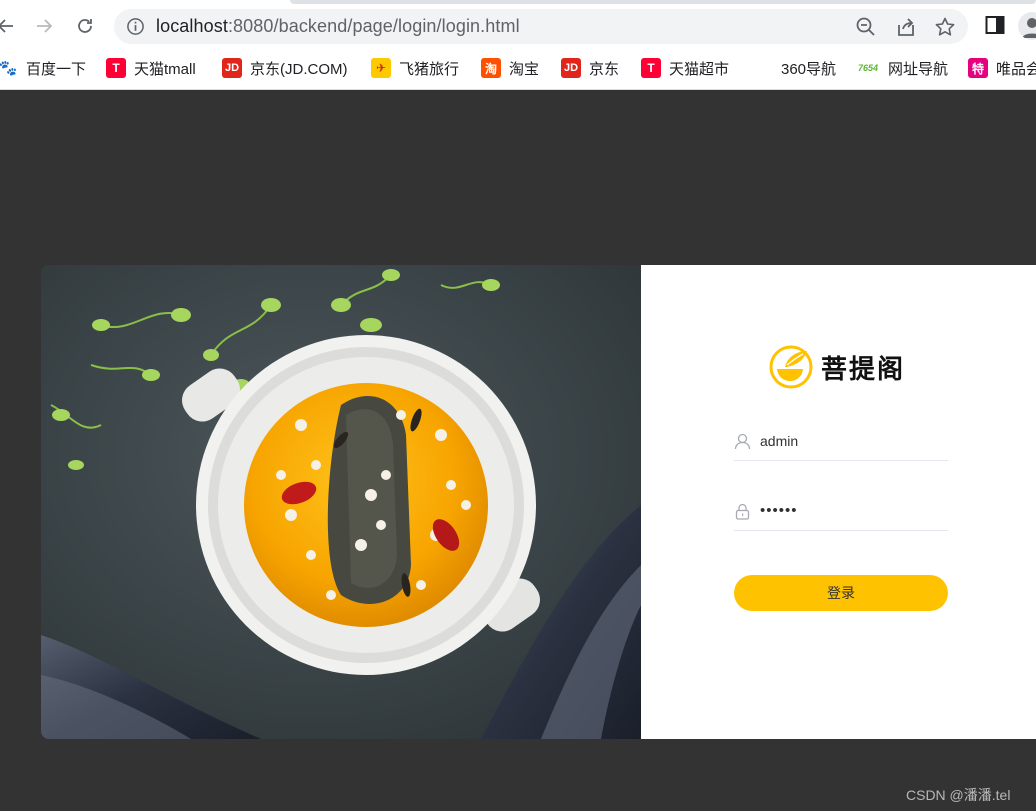 The height and width of the screenshot is (811, 1036). I want to click on profile-icon, so click(1029, 28).